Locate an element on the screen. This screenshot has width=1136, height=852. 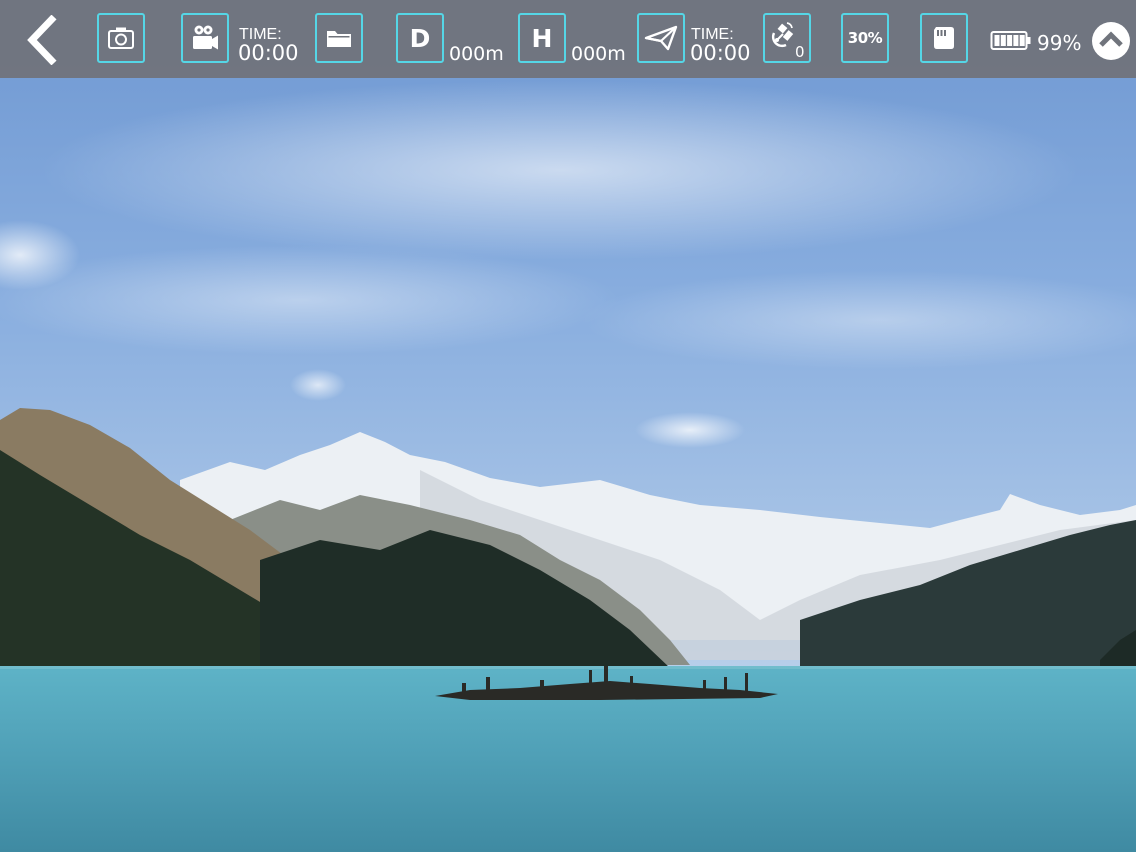
sd-card-button is located at coordinates (944, 38).